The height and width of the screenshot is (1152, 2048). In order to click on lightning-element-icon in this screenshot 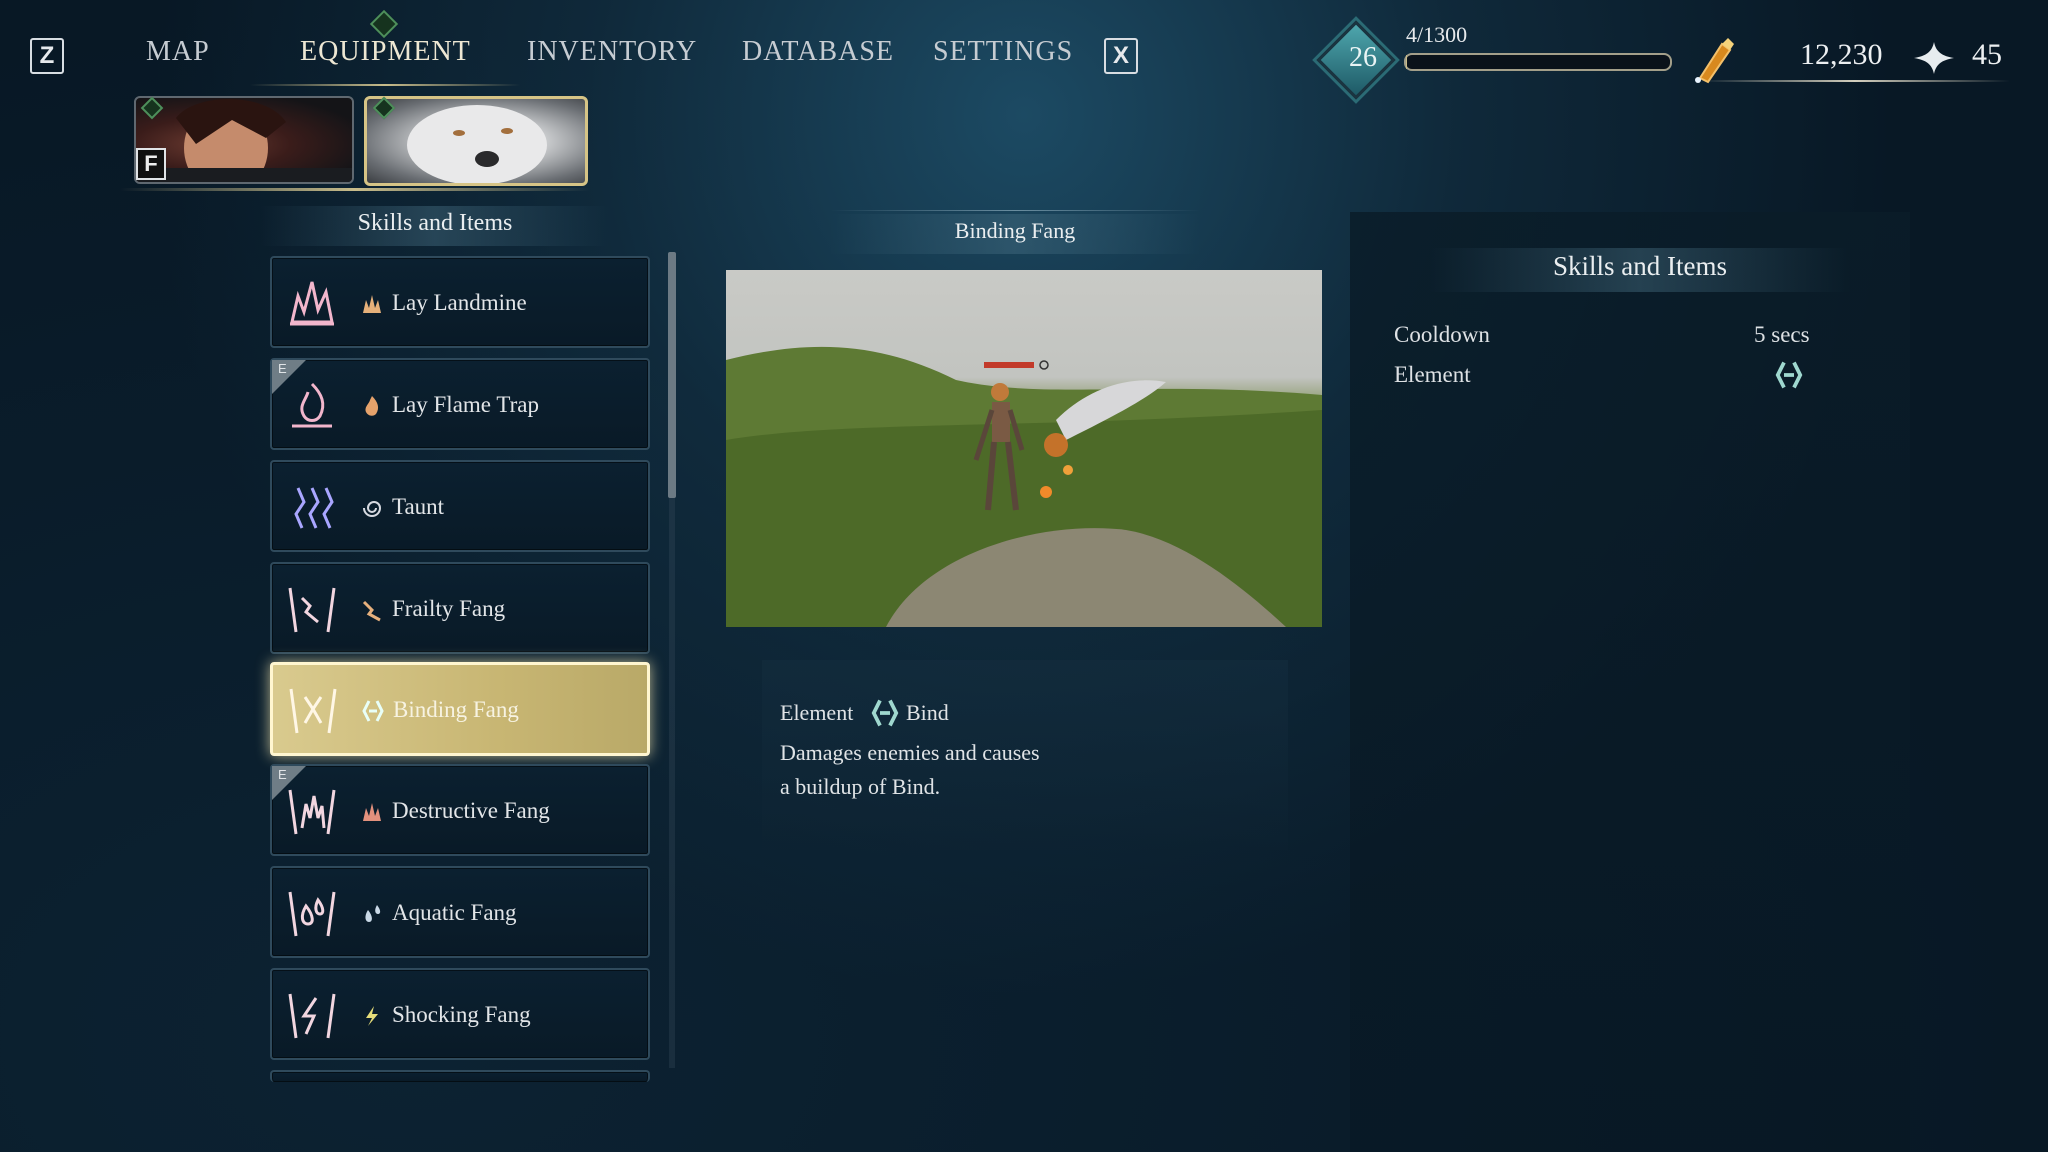, I will do `click(372, 1016)`.